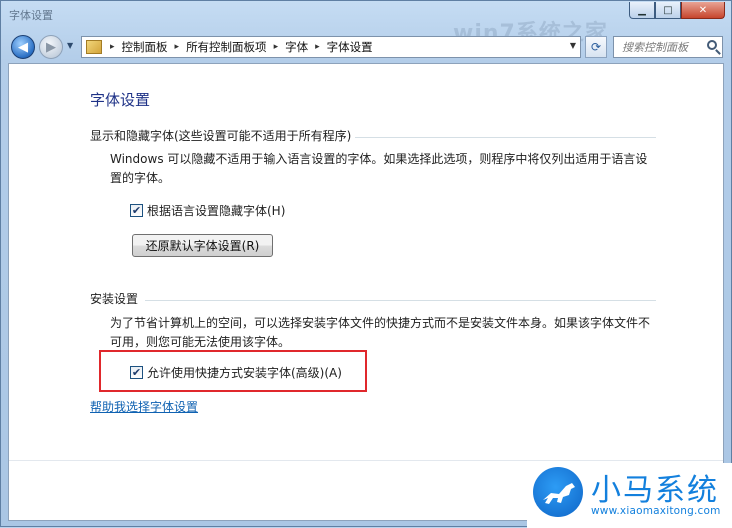 This screenshot has height=528, width=732. I want to click on page-title: 字体设置, so click(120, 100).